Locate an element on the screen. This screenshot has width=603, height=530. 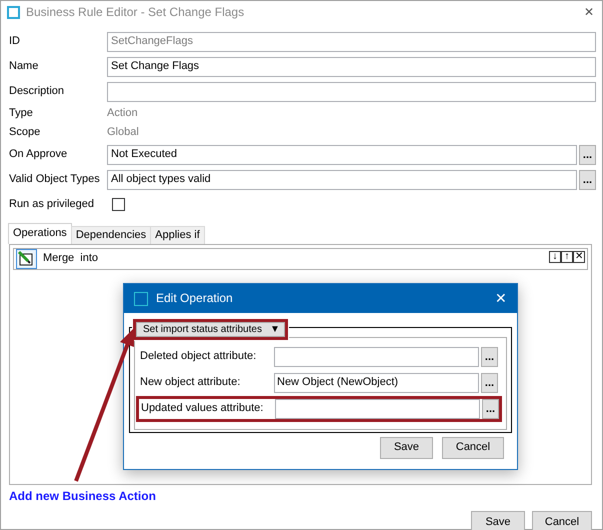
operation-control: ↓ is located at coordinates (555, 257).